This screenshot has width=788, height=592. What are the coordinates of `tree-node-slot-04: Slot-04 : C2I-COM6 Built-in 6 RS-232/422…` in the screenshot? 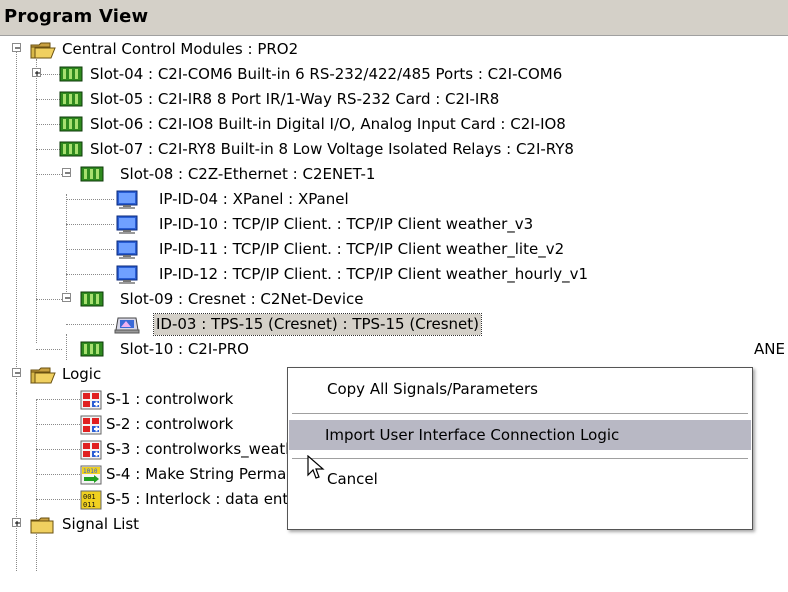 It's located at (394, 74).